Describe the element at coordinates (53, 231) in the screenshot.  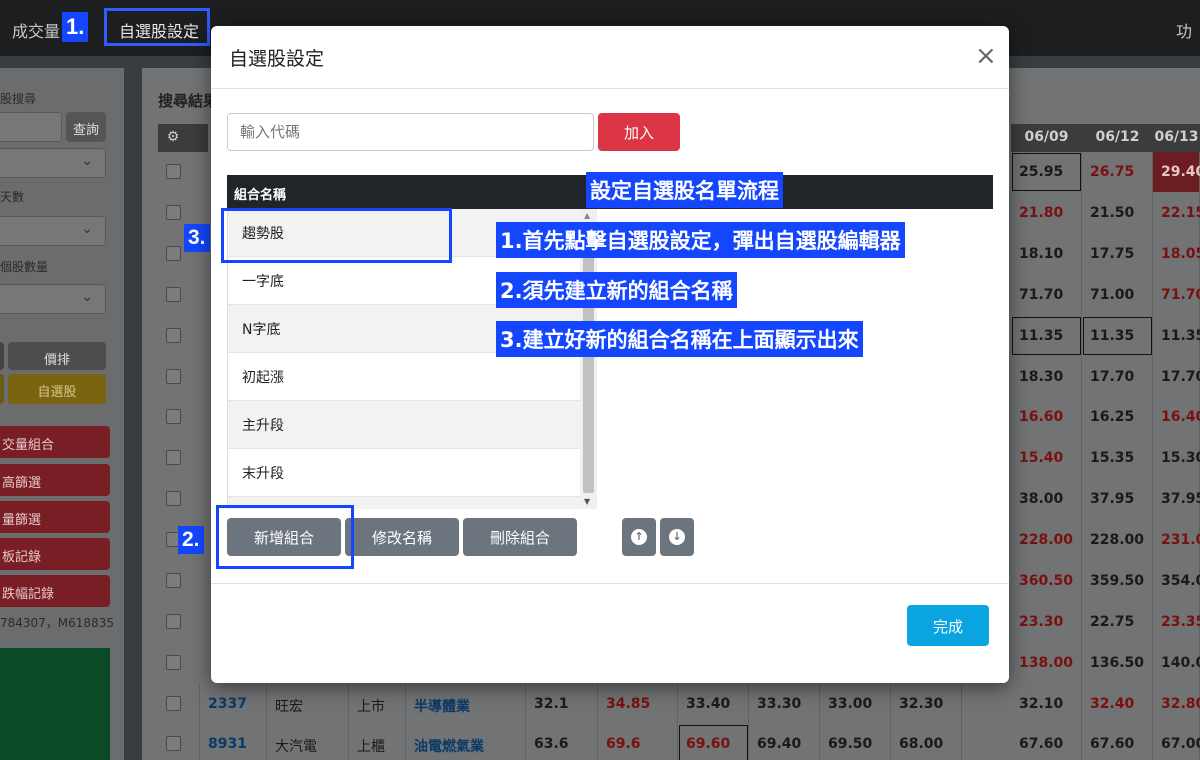
I see `sidebar-select-2: ⌄` at that location.